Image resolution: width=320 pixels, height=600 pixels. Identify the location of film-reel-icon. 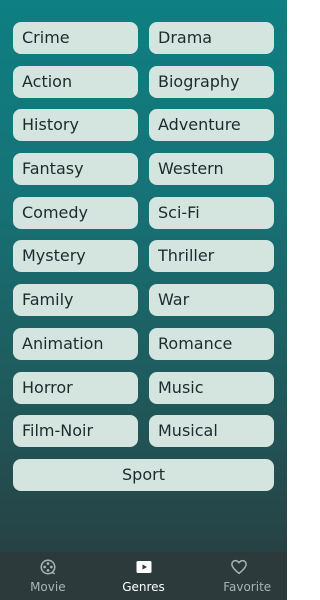
(48, 567).